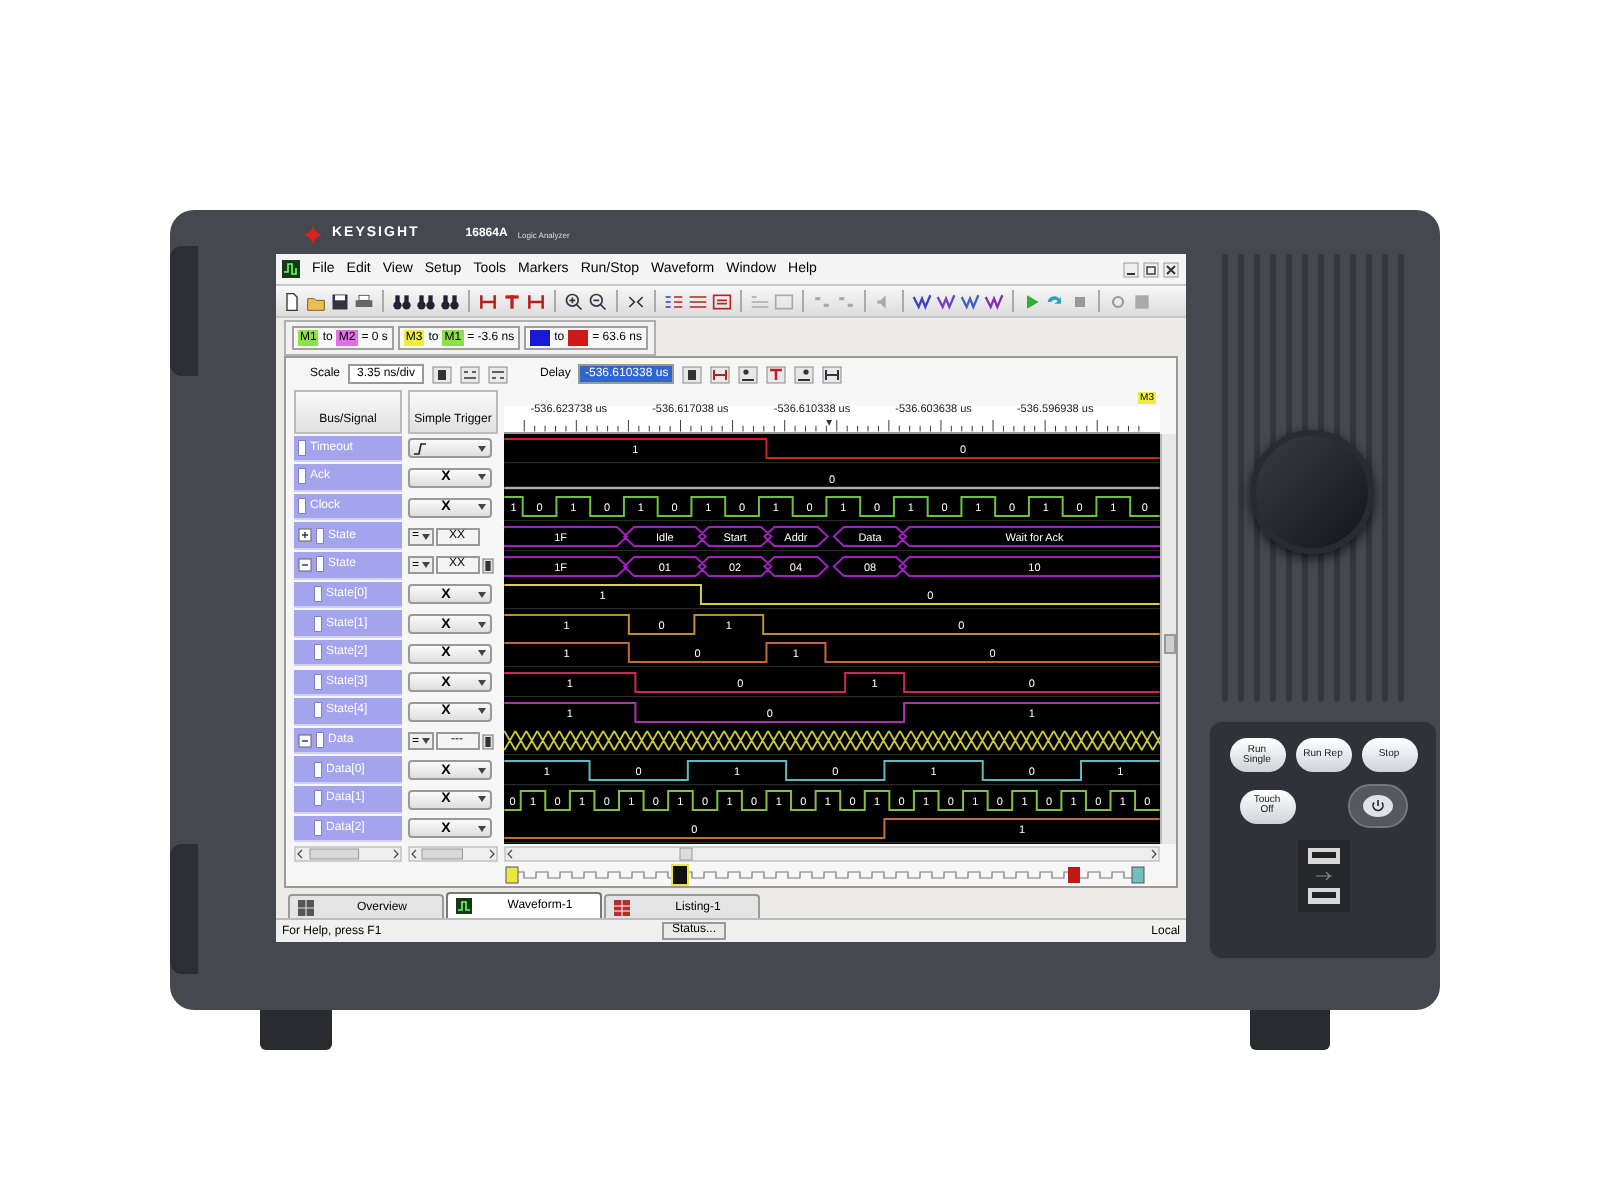  Describe the element at coordinates (1171, 269) in the screenshot. I see `close-icon` at that location.